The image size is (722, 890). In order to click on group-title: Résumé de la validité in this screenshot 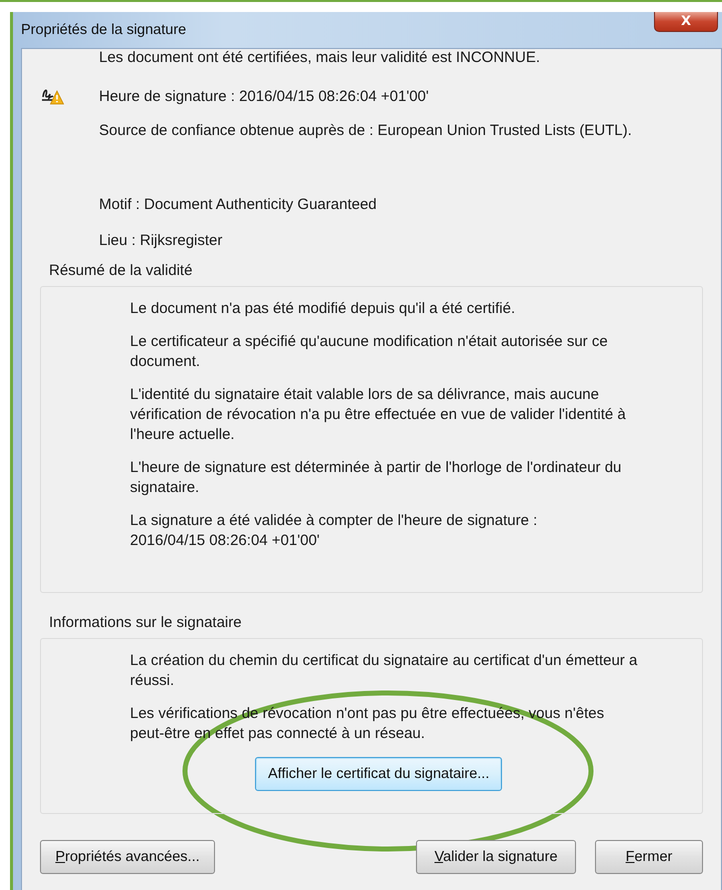, I will do `click(121, 271)`.